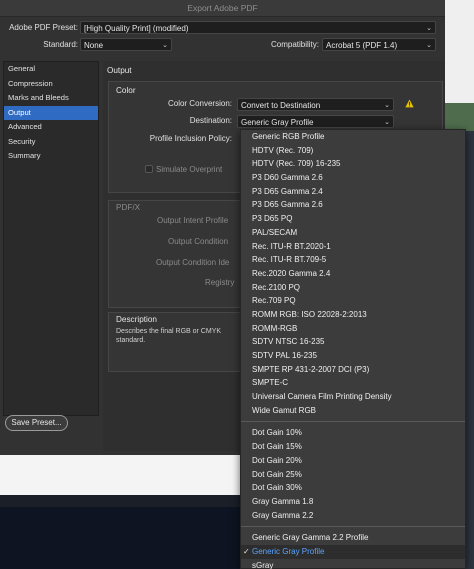 The width and height of the screenshot is (474, 569). Describe the element at coordinates (353, 564) in the screenshot. I see `menu-item-profile: sGray` at that location.